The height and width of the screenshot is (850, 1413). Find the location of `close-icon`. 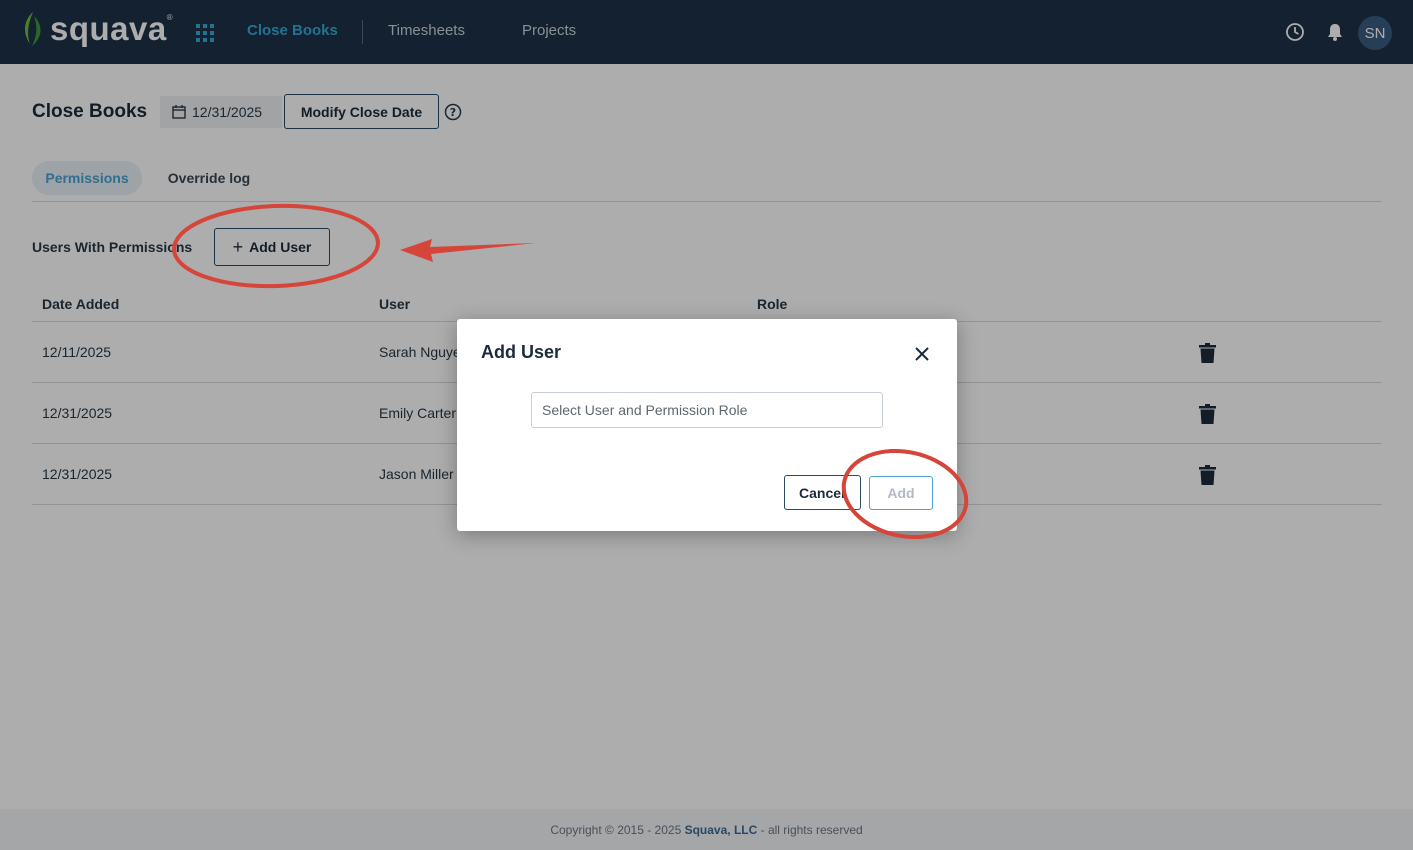

close-icon is located at coordinates (922, 354).